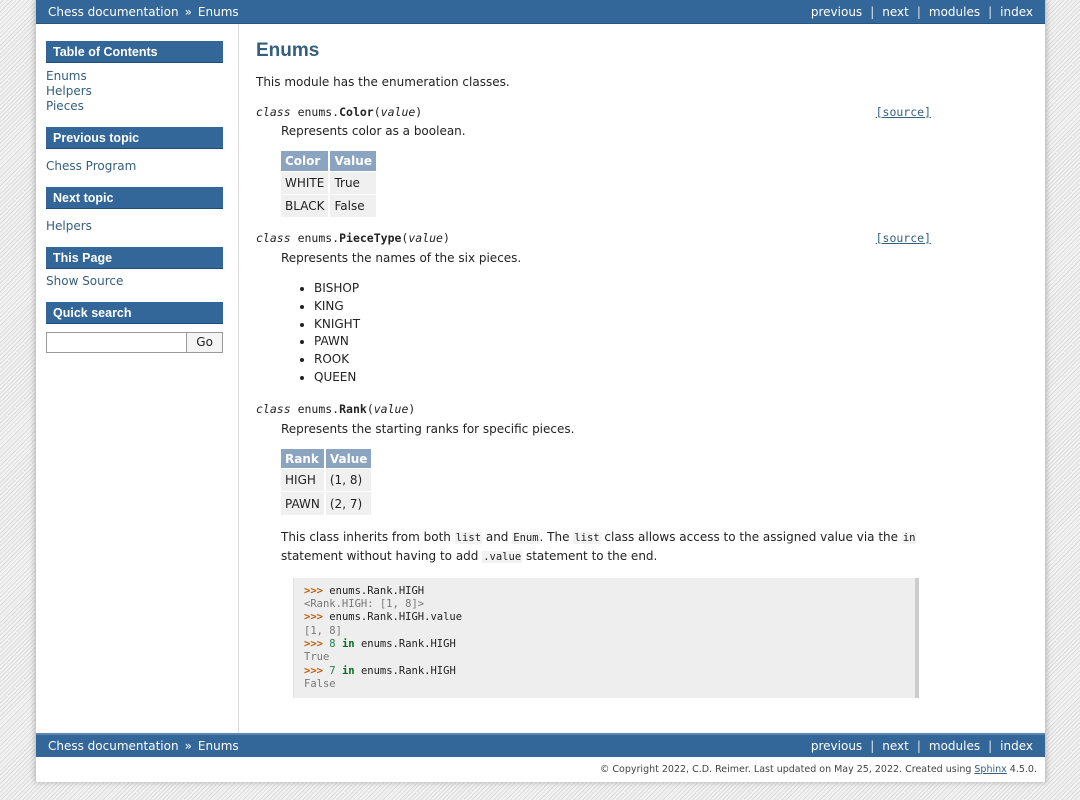  I want to click on toc-section: Table of Contents Enums Helpers Pieces, so click(137, 77).